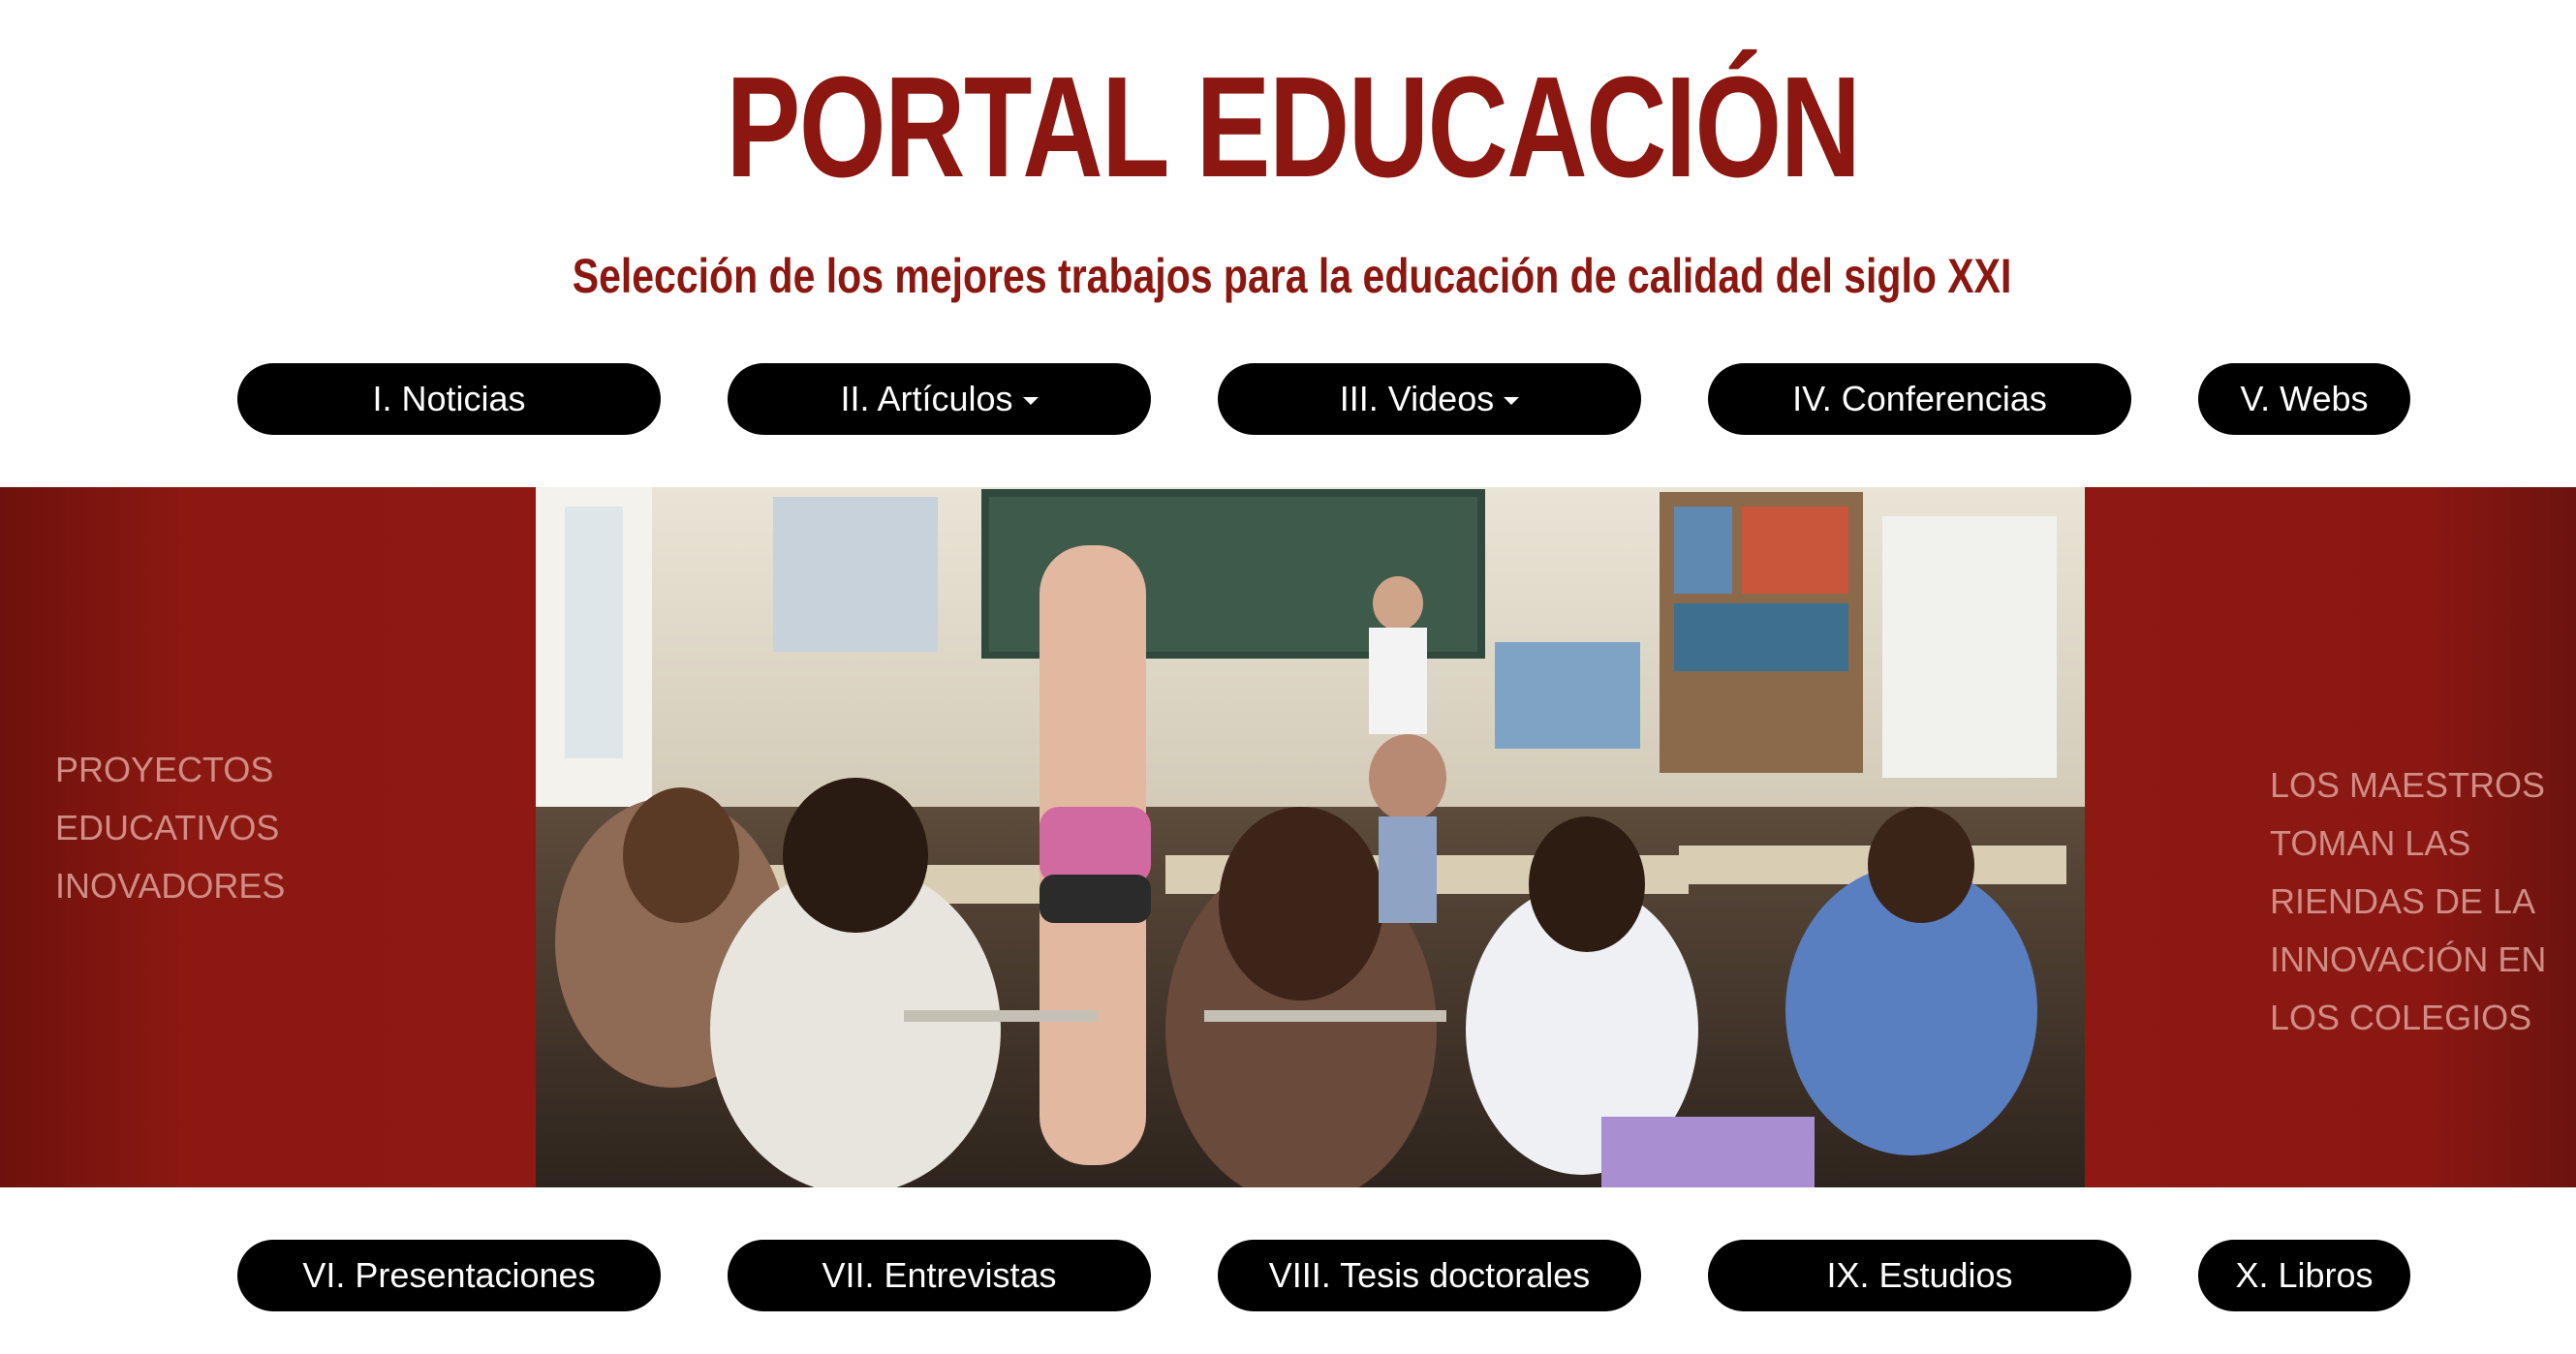 The height and width of the screenshot is (1354, 2576). I want to click on menu-button-label: III. Videos, so click(1417, 398).